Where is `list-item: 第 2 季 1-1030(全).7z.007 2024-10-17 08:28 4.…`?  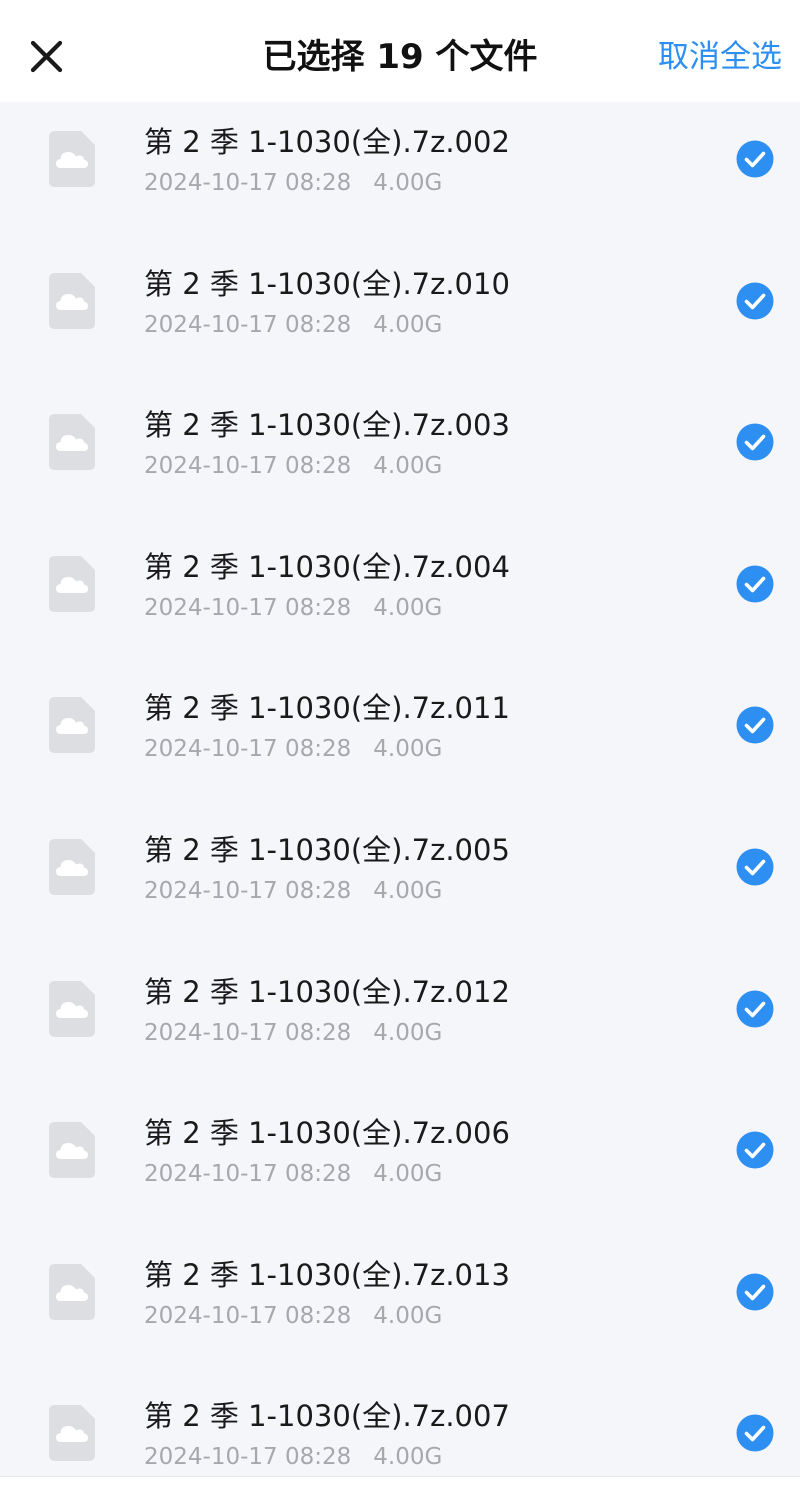
list-item: 第 2 季 1-1030(全).7z.007 2024-10-17 08:28 4.… is located at coordinates (400, 1426).